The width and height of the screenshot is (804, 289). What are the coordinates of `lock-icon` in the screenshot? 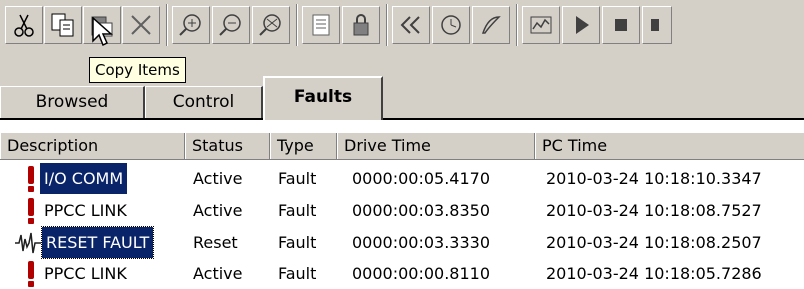 It's located at (361, 25).